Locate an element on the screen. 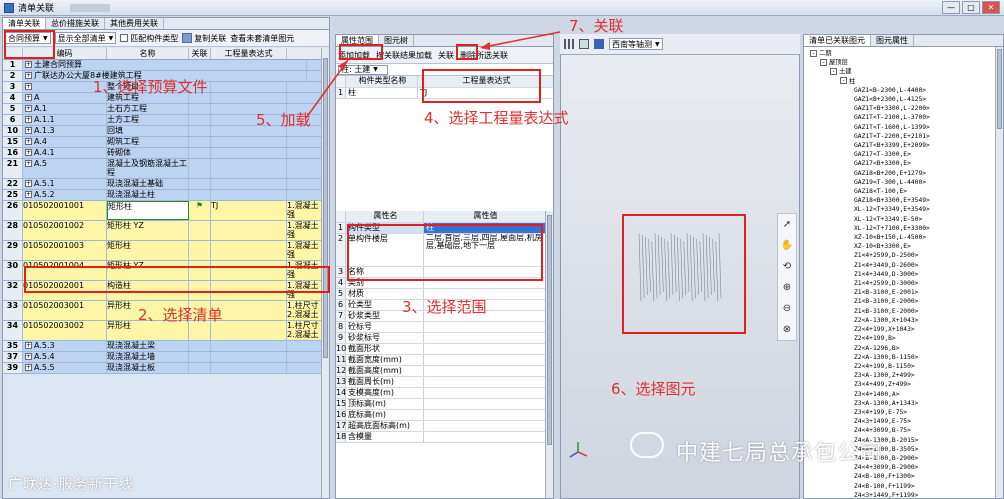 This screenshot has height=499, width=1004. property-value: 柱 is located at coordinates (484, 228).